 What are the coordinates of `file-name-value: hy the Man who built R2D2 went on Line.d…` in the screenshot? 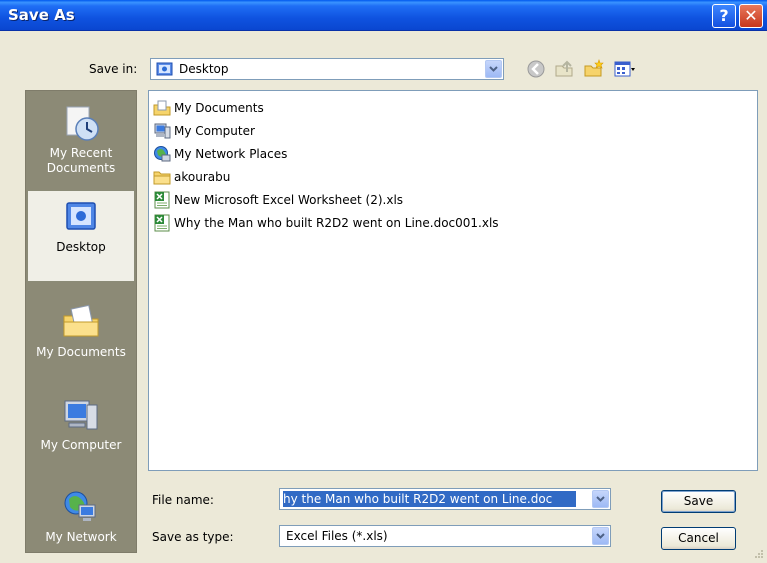 It's located at (429, 499).